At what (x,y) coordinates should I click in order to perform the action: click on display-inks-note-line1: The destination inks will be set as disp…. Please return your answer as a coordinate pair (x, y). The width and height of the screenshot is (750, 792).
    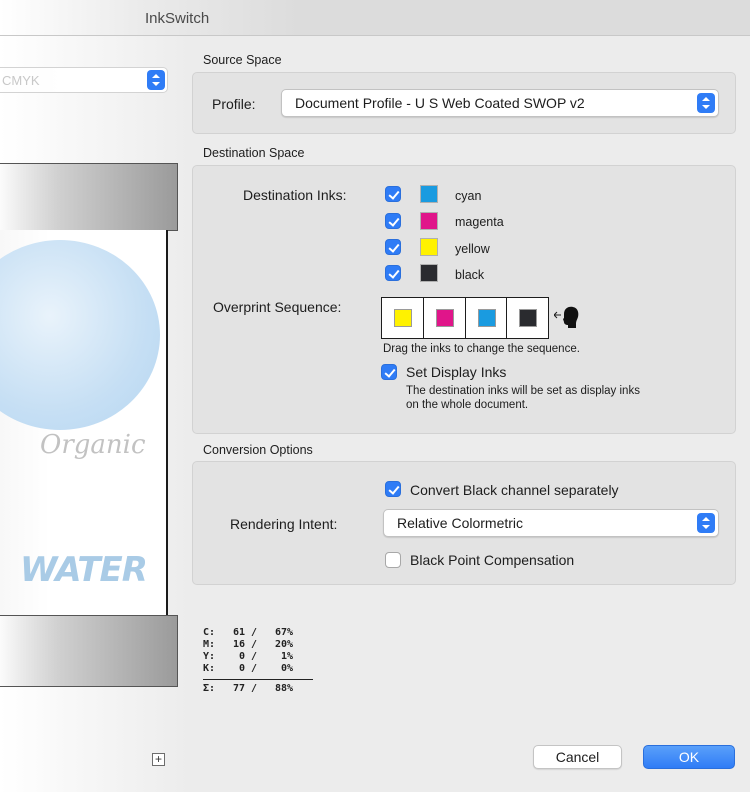
    Looking at the image, I should click on (523, 391).